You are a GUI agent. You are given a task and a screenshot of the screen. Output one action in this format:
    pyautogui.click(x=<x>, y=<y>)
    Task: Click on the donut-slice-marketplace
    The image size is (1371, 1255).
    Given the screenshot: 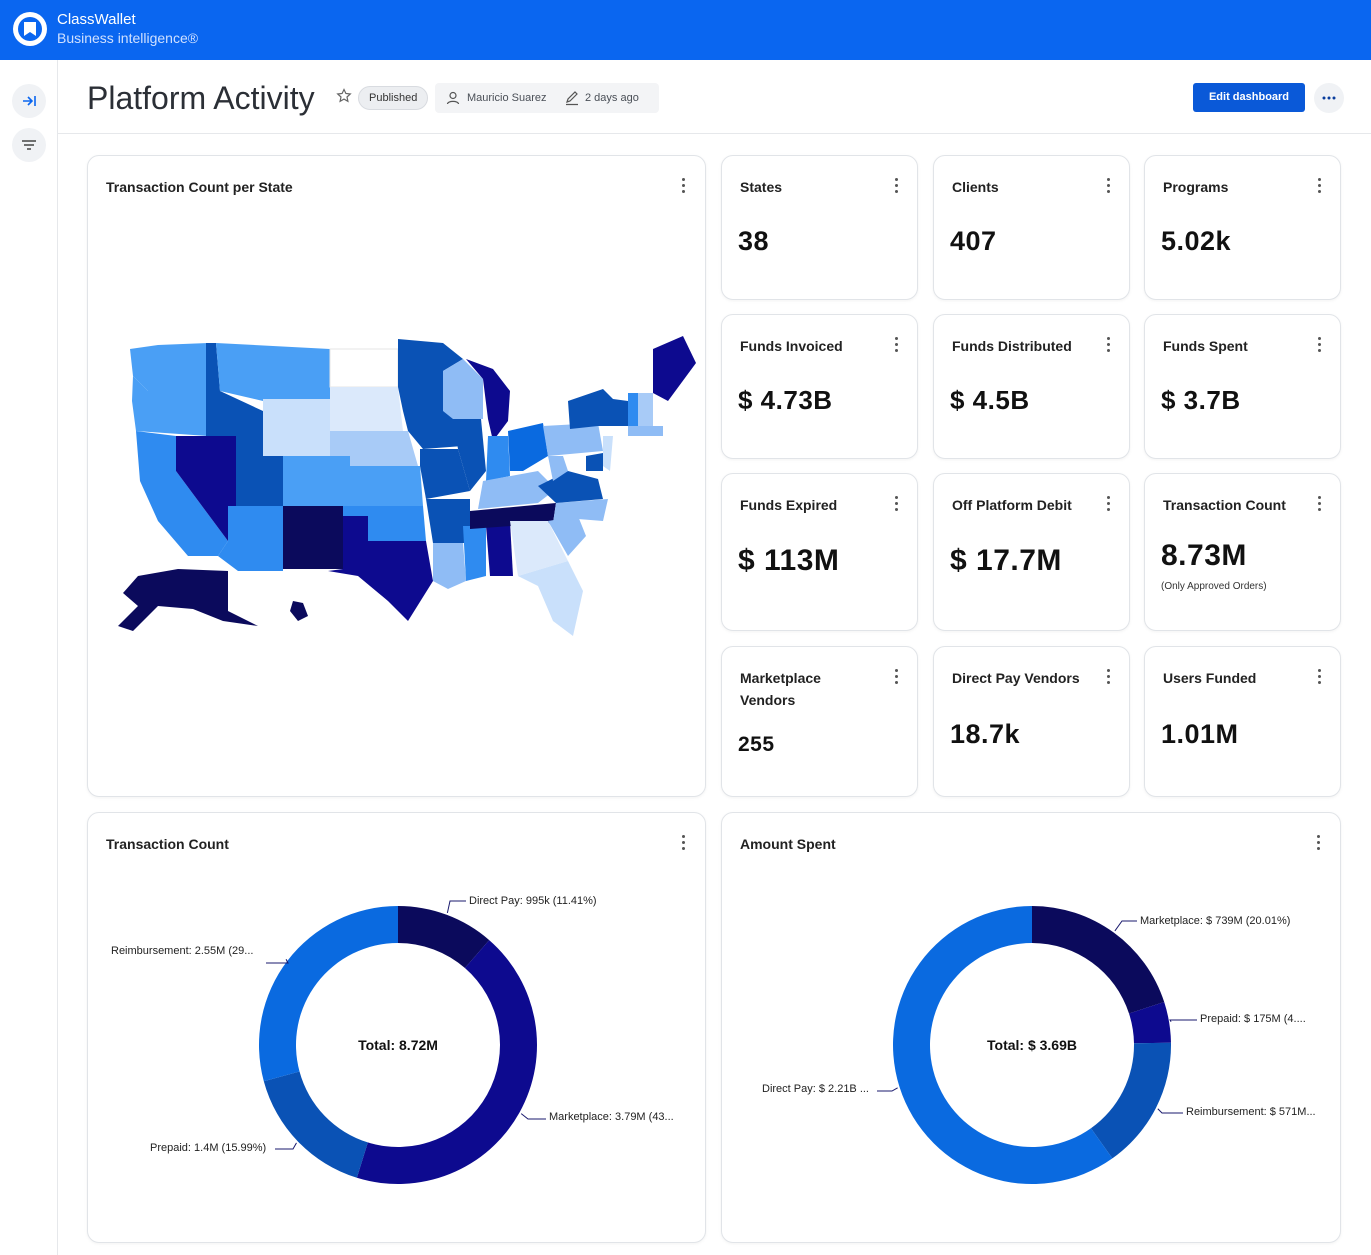 What is the action you would take?
    pyautogui.click(x=446, y=1062)
    